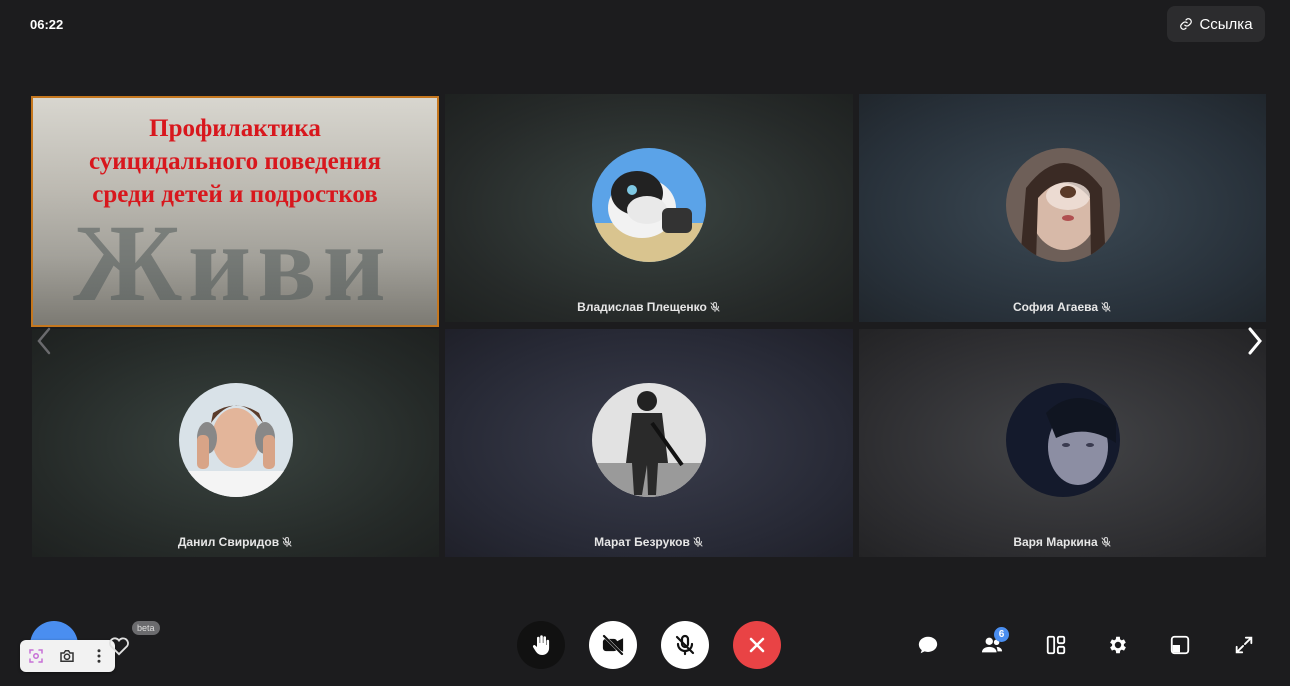 The width and height of the screenshot is (1290, 686). I want to click on toggle-mic-button, so click(685, 645).